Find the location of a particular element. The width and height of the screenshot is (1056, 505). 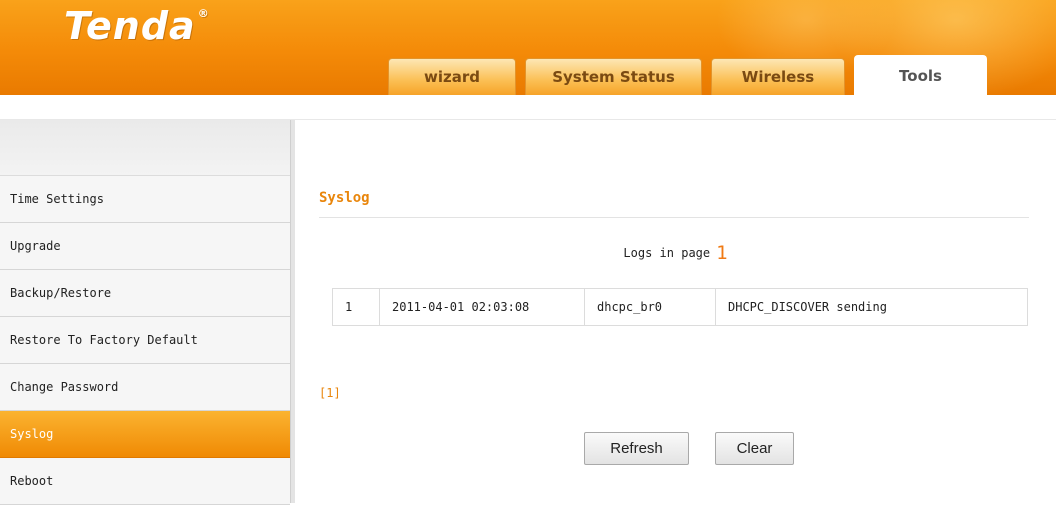

current-page-number: 1 is located at coordinates (722, 253).